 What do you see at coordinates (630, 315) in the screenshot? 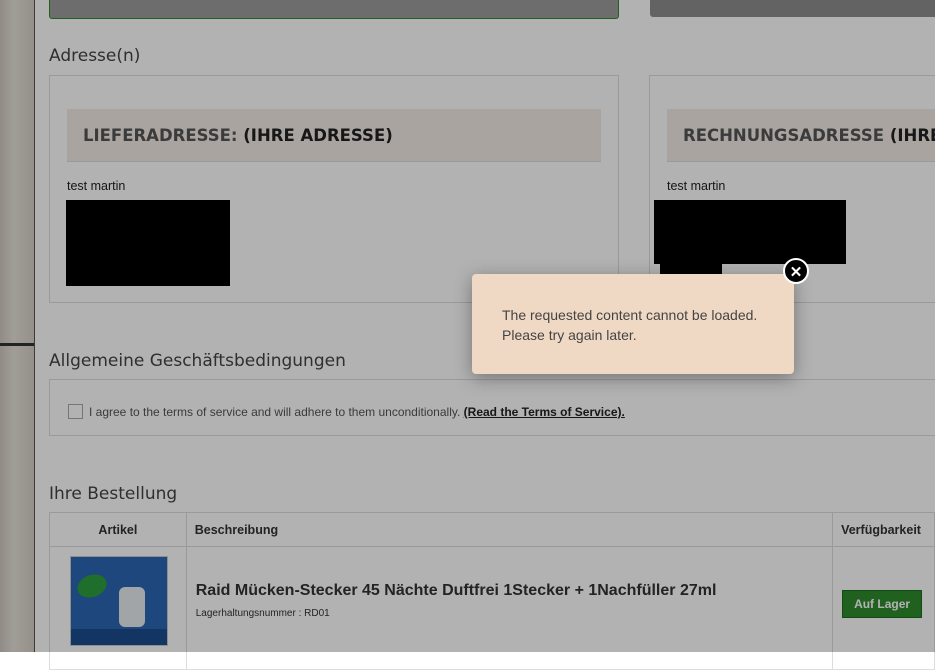
I see `modal-message-line1: The requested content cannot be loaded.` at bounding box center [630, 315].